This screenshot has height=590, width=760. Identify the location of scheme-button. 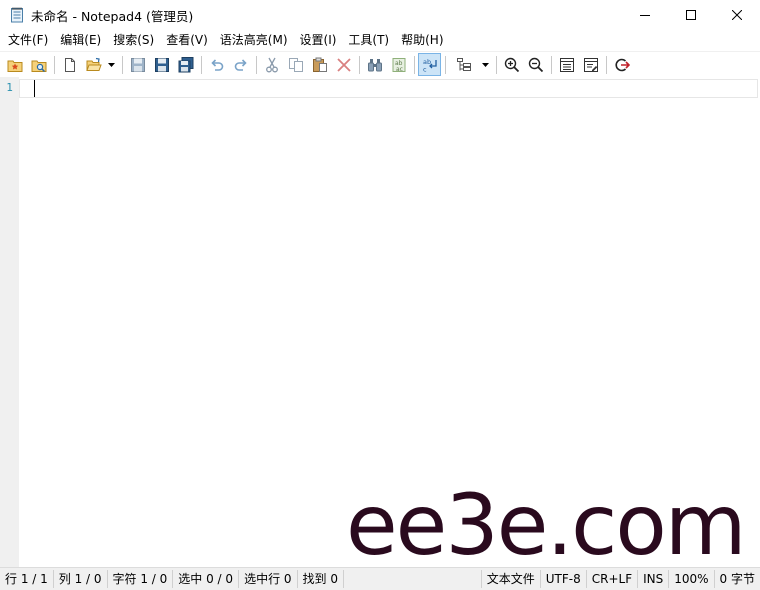
(463, 64).